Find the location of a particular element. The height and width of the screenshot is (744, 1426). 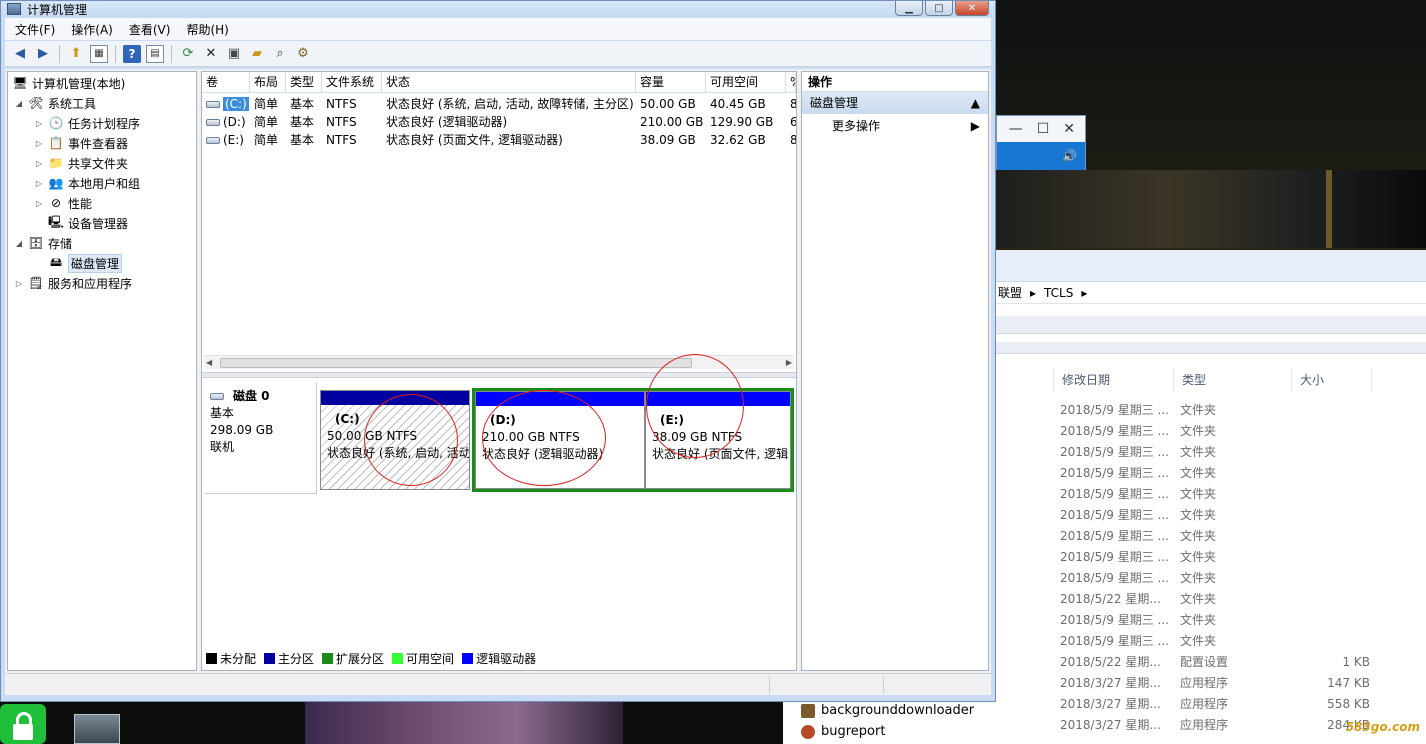

column-volume: 卷 is located at coordinates (226, 82).